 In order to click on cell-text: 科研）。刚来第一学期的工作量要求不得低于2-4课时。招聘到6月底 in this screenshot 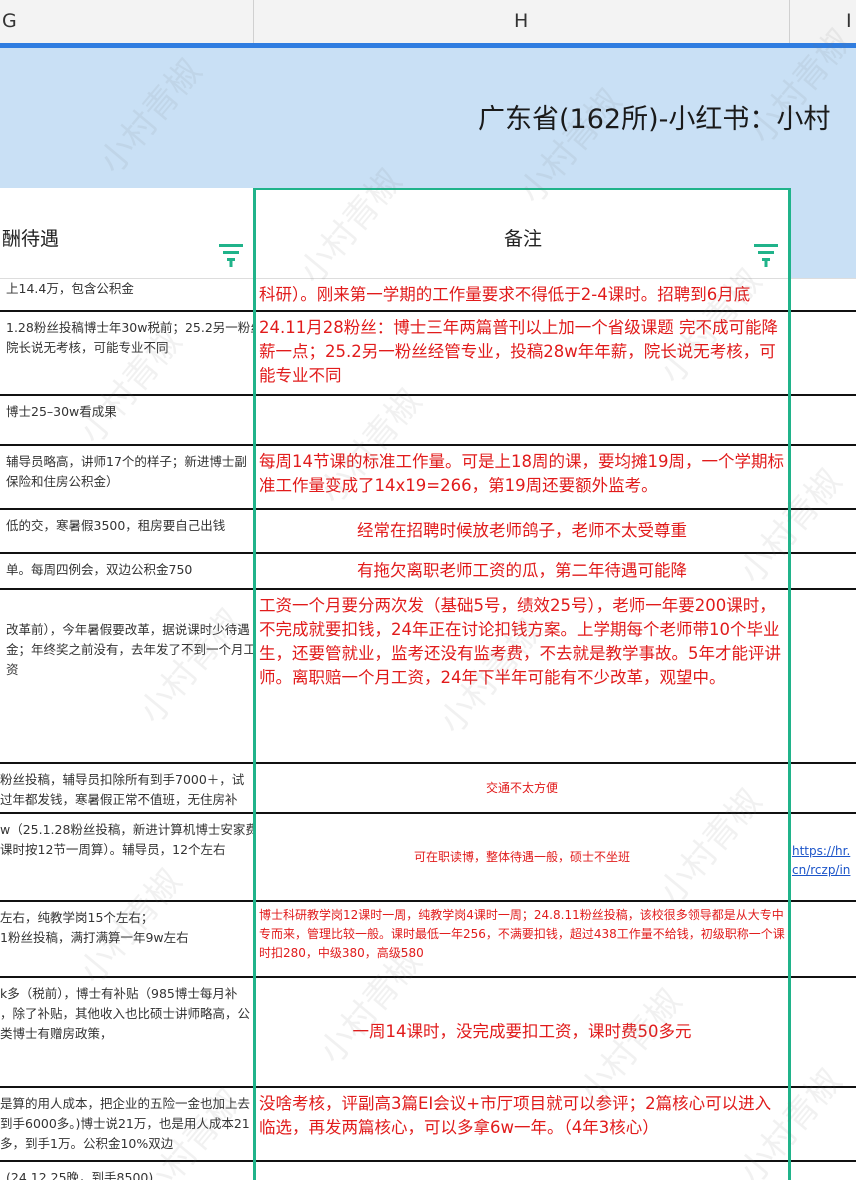, I will do `click(505, 294)`.